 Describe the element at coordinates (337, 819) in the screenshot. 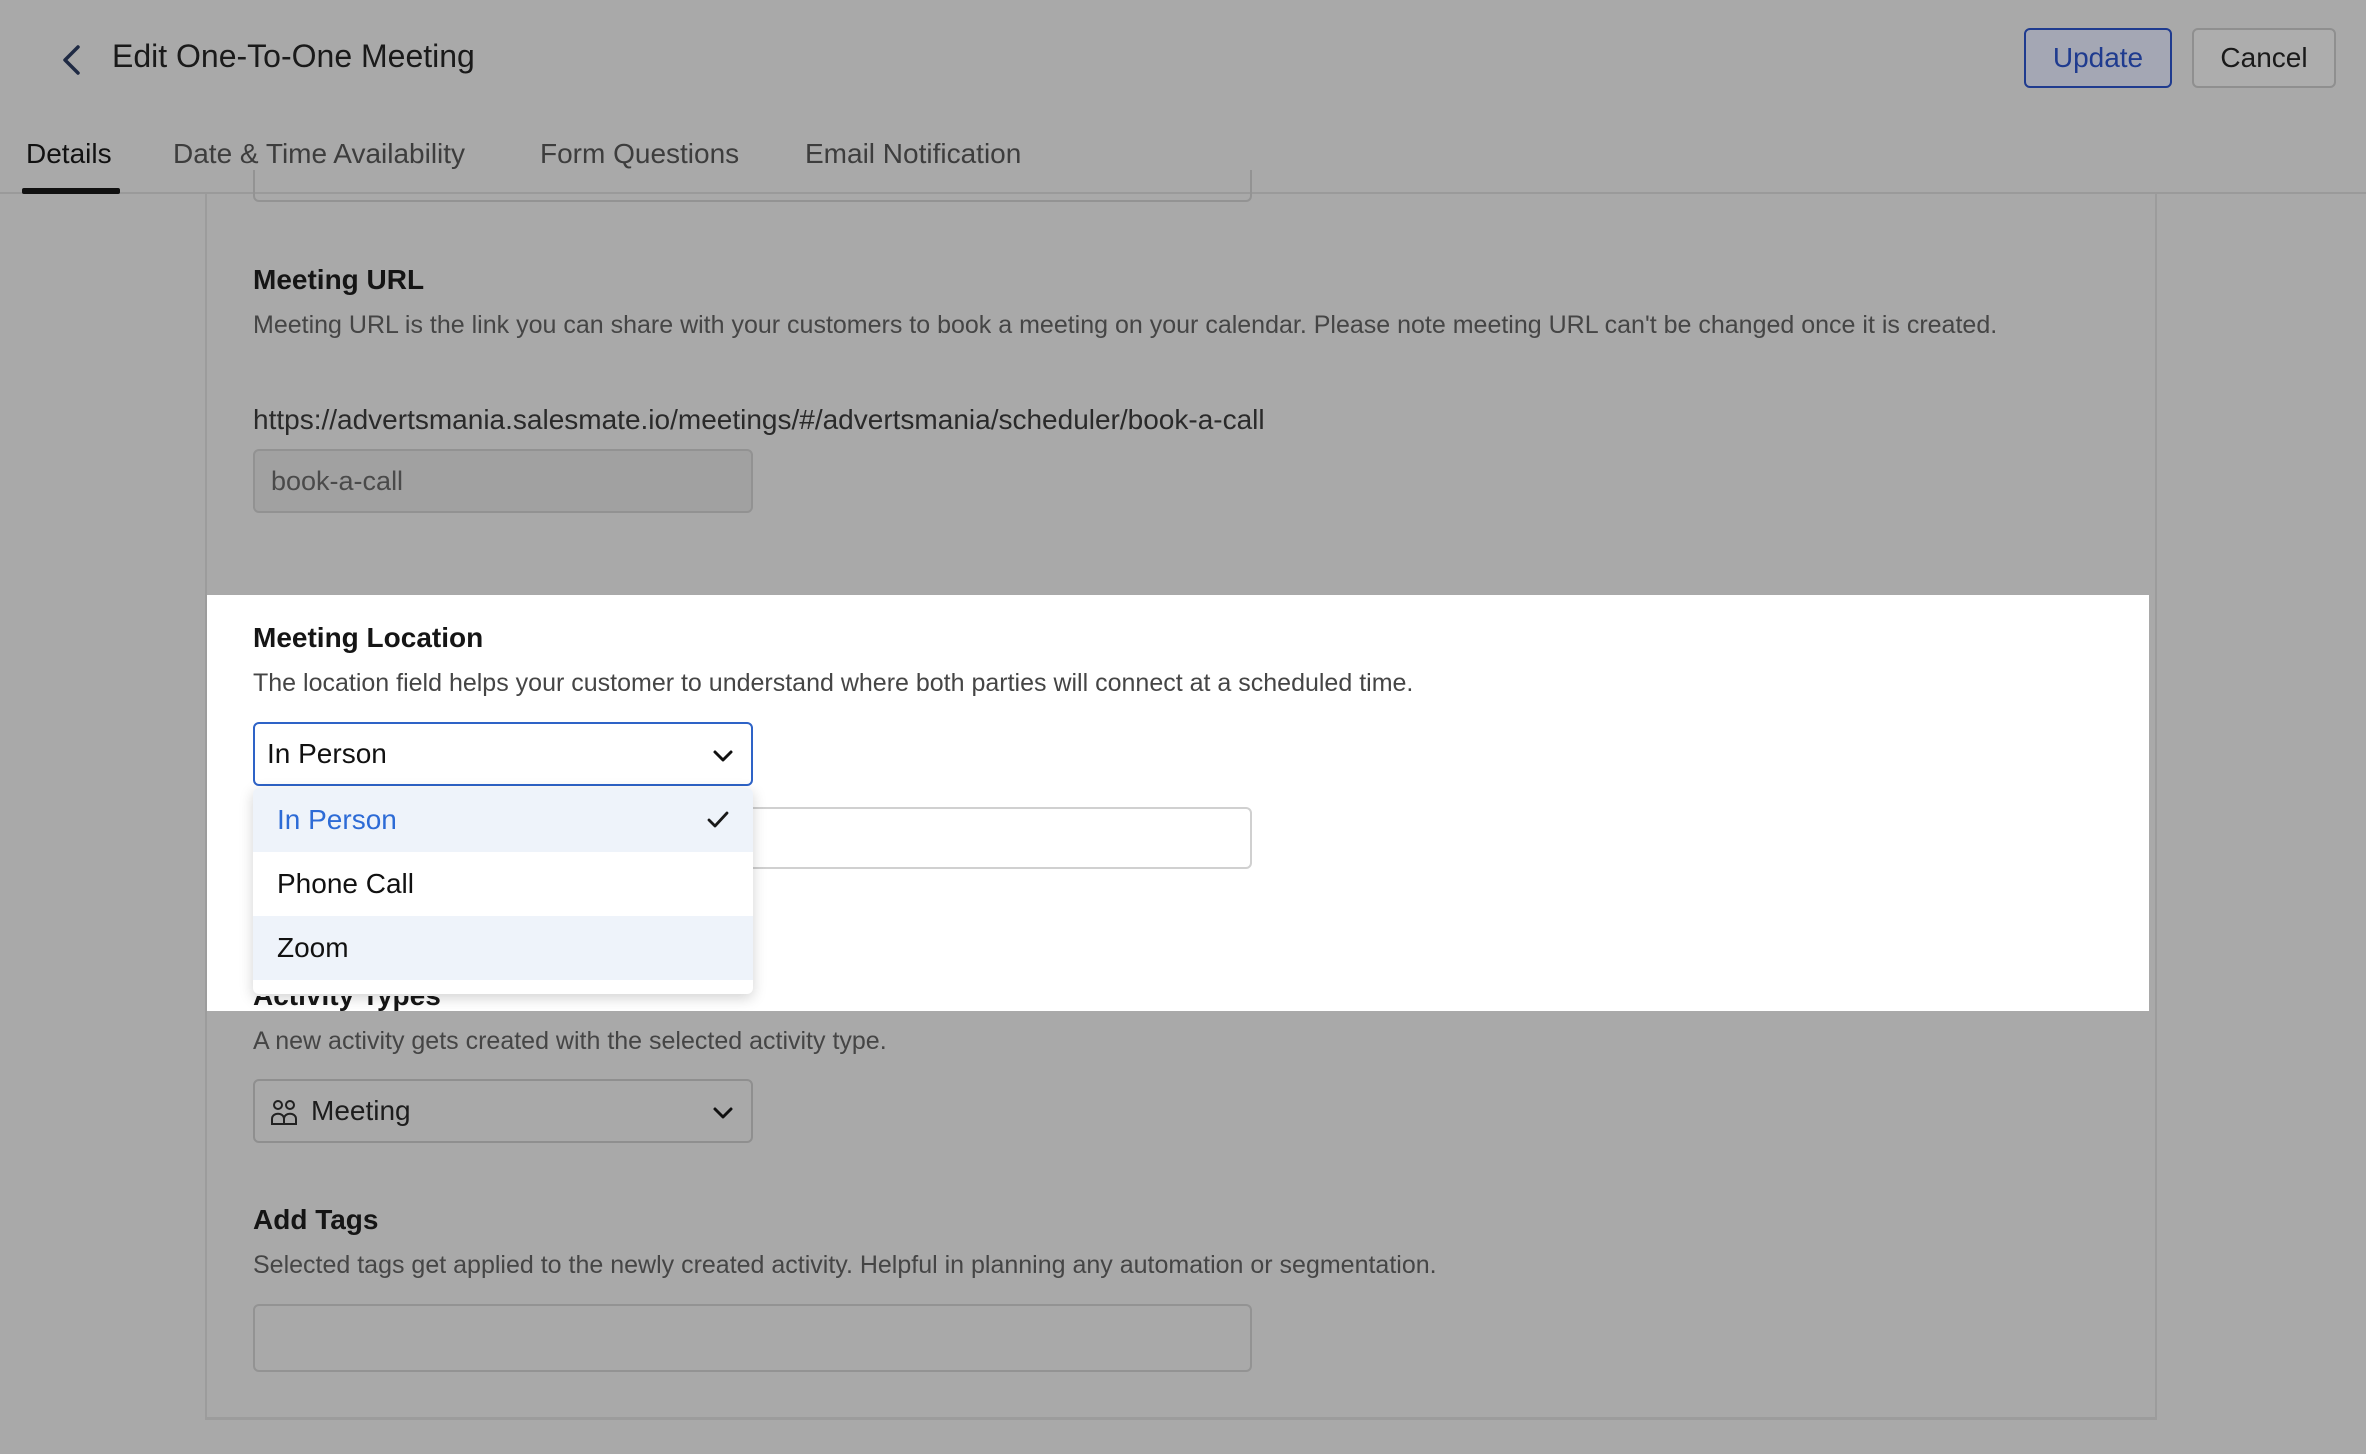

I see `option-label: In Person` at that location.